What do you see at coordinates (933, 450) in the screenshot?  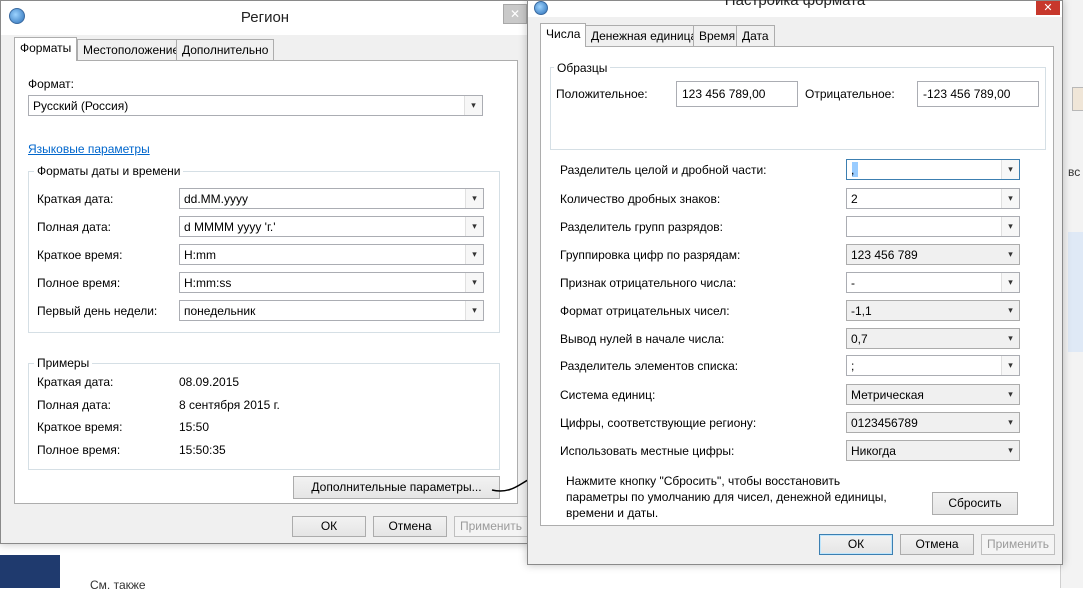 I see `use-native-digits-combo: Никогда ▾` at bounding box center [933, 450].